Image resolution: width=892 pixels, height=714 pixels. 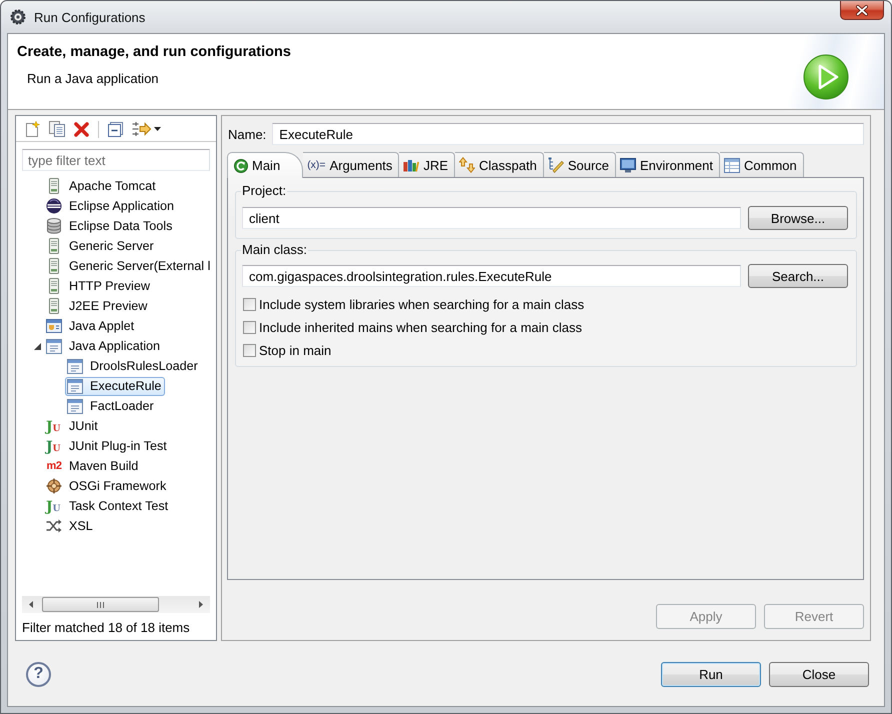 What do you see at coordinates (54, 206) in the screenshot?
I see `striped-circle-icon` at bounding box center [54, 206].